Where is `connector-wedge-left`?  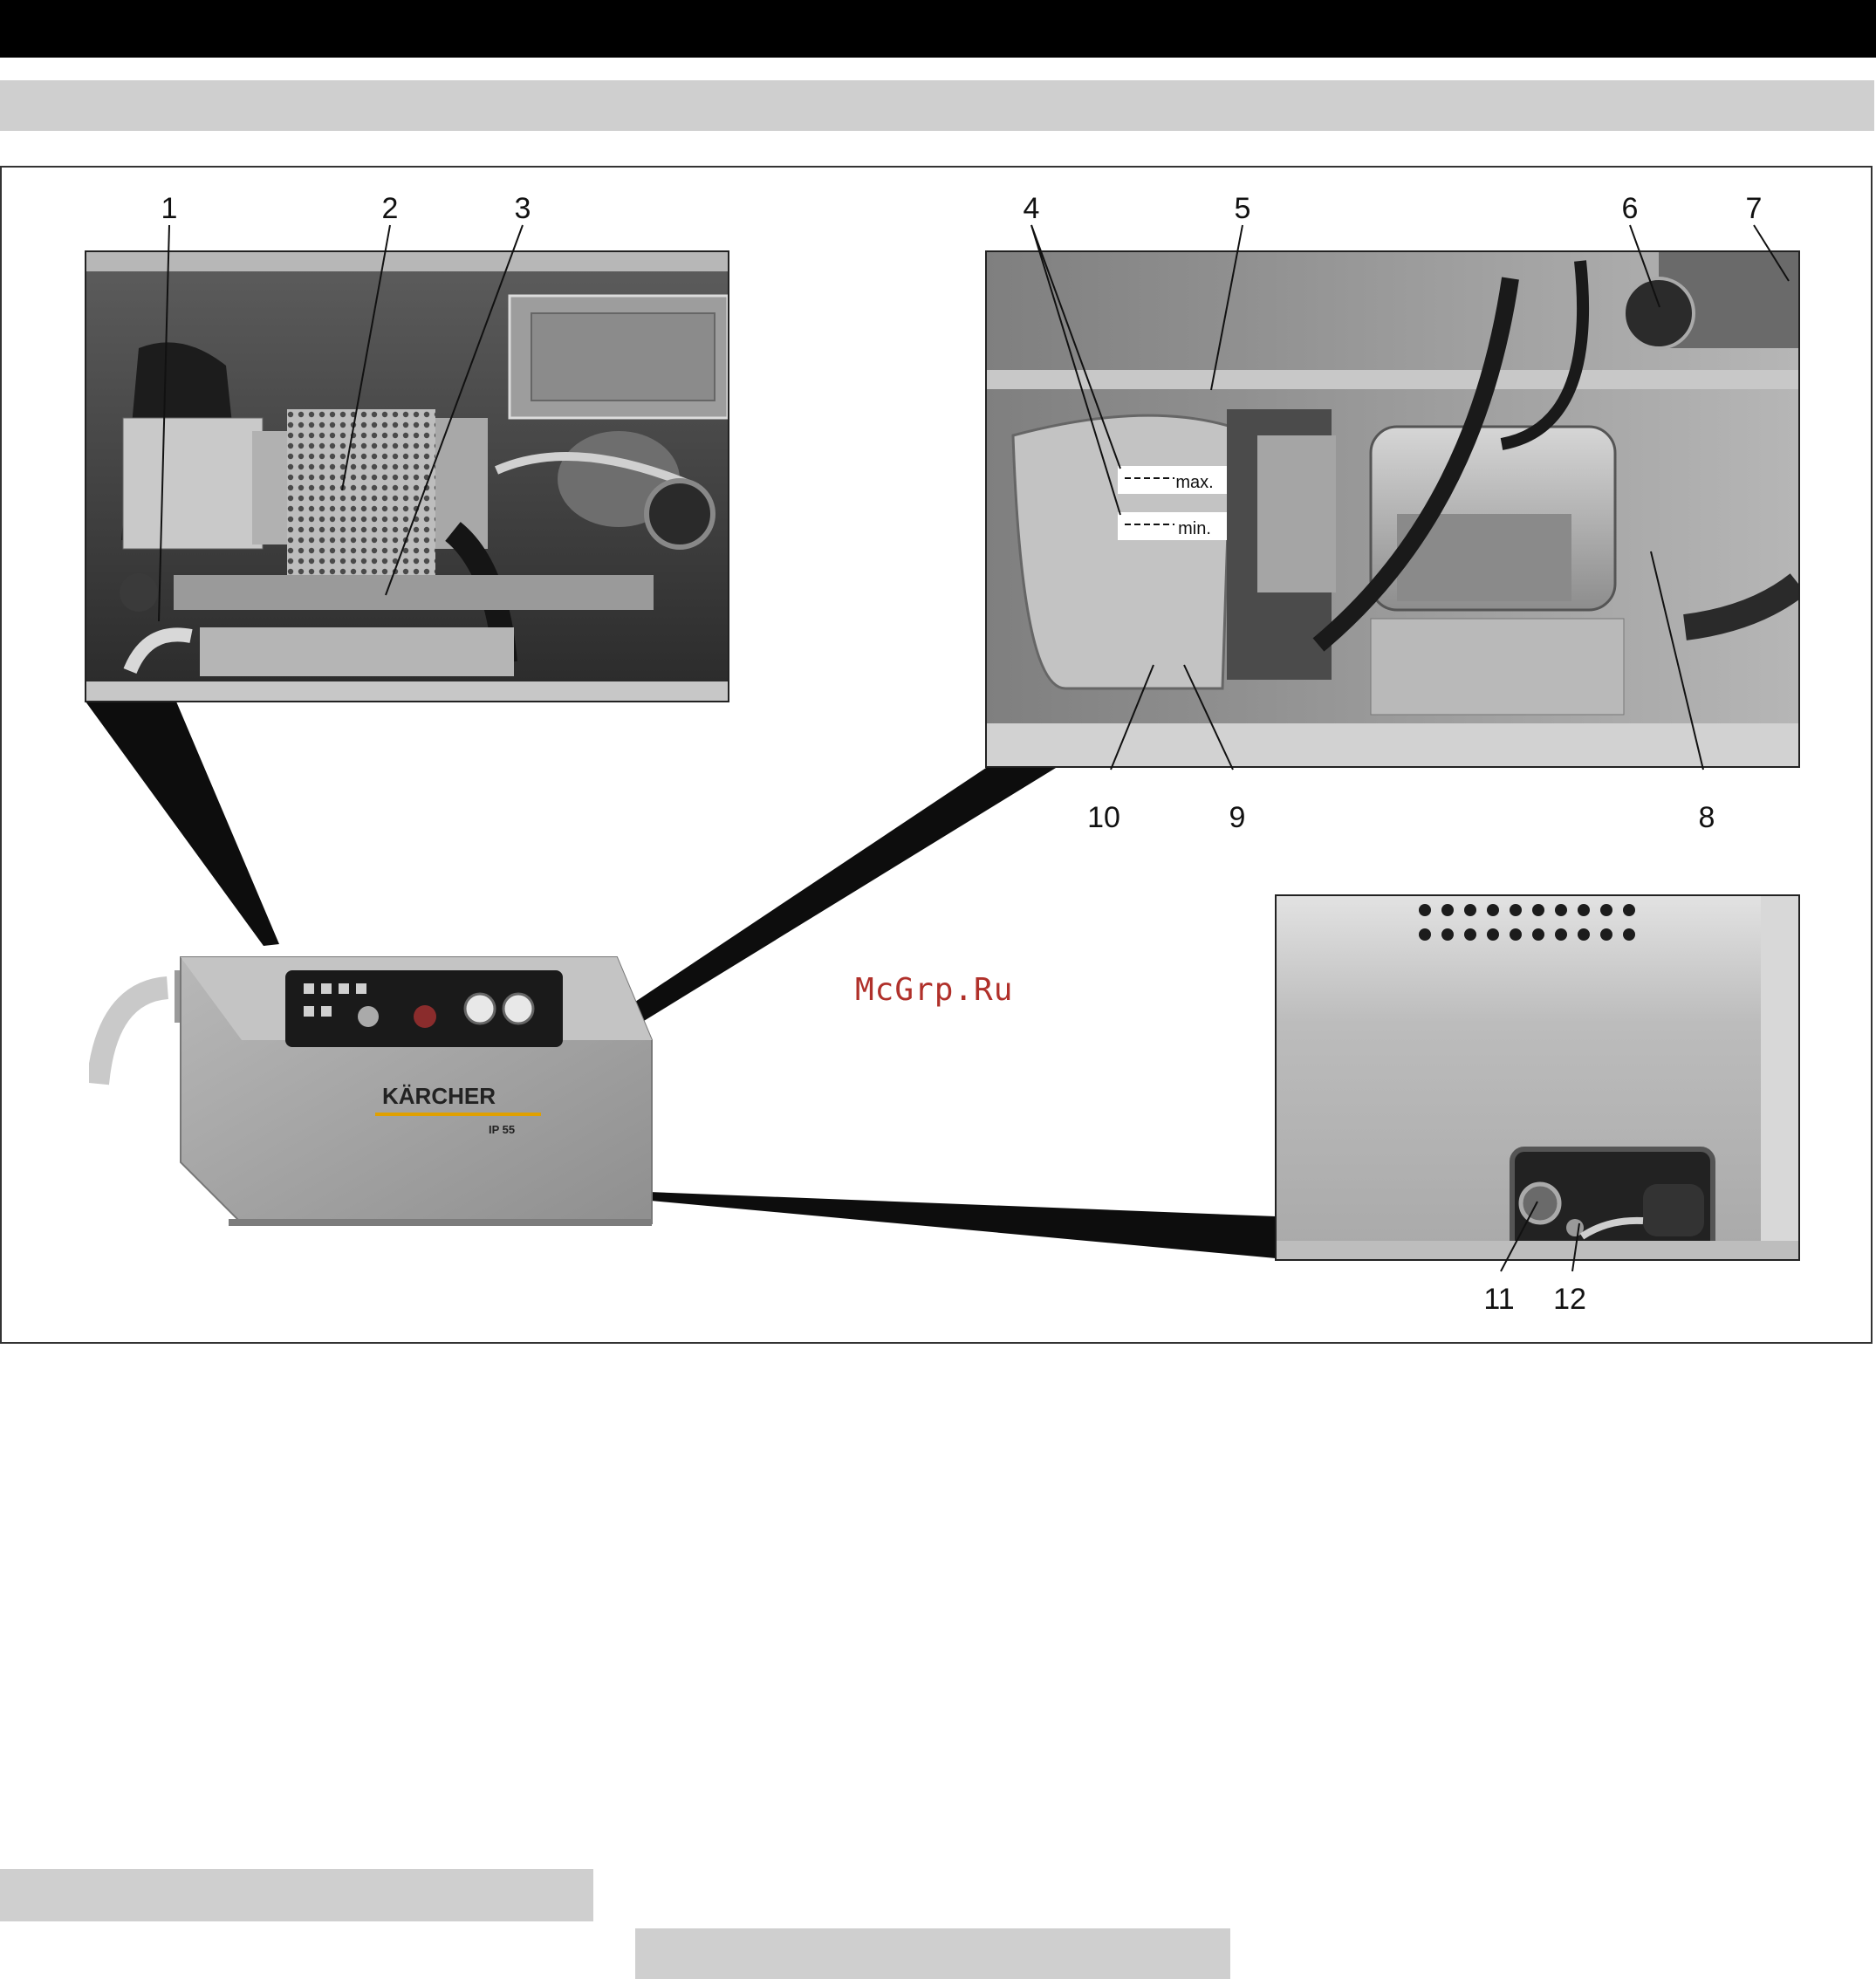 connector-wedge-left is located at coordinates (182, 824).